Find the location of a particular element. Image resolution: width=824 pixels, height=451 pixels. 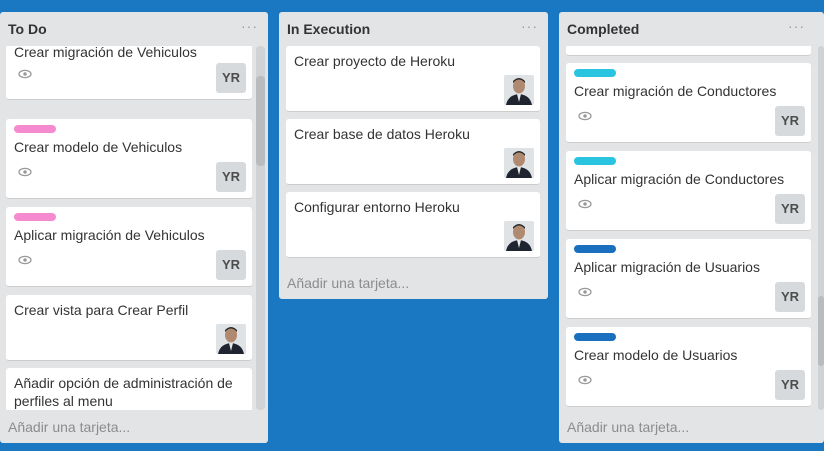

card-title: Crear proyecto de Heroku is located at coordinates (375, 61).